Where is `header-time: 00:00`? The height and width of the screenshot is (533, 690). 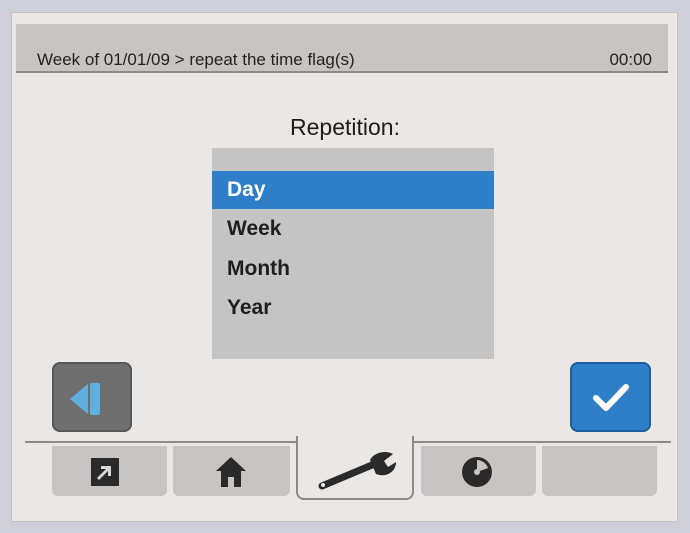
header-time: 00:00 is located at coordinates (630, 59).